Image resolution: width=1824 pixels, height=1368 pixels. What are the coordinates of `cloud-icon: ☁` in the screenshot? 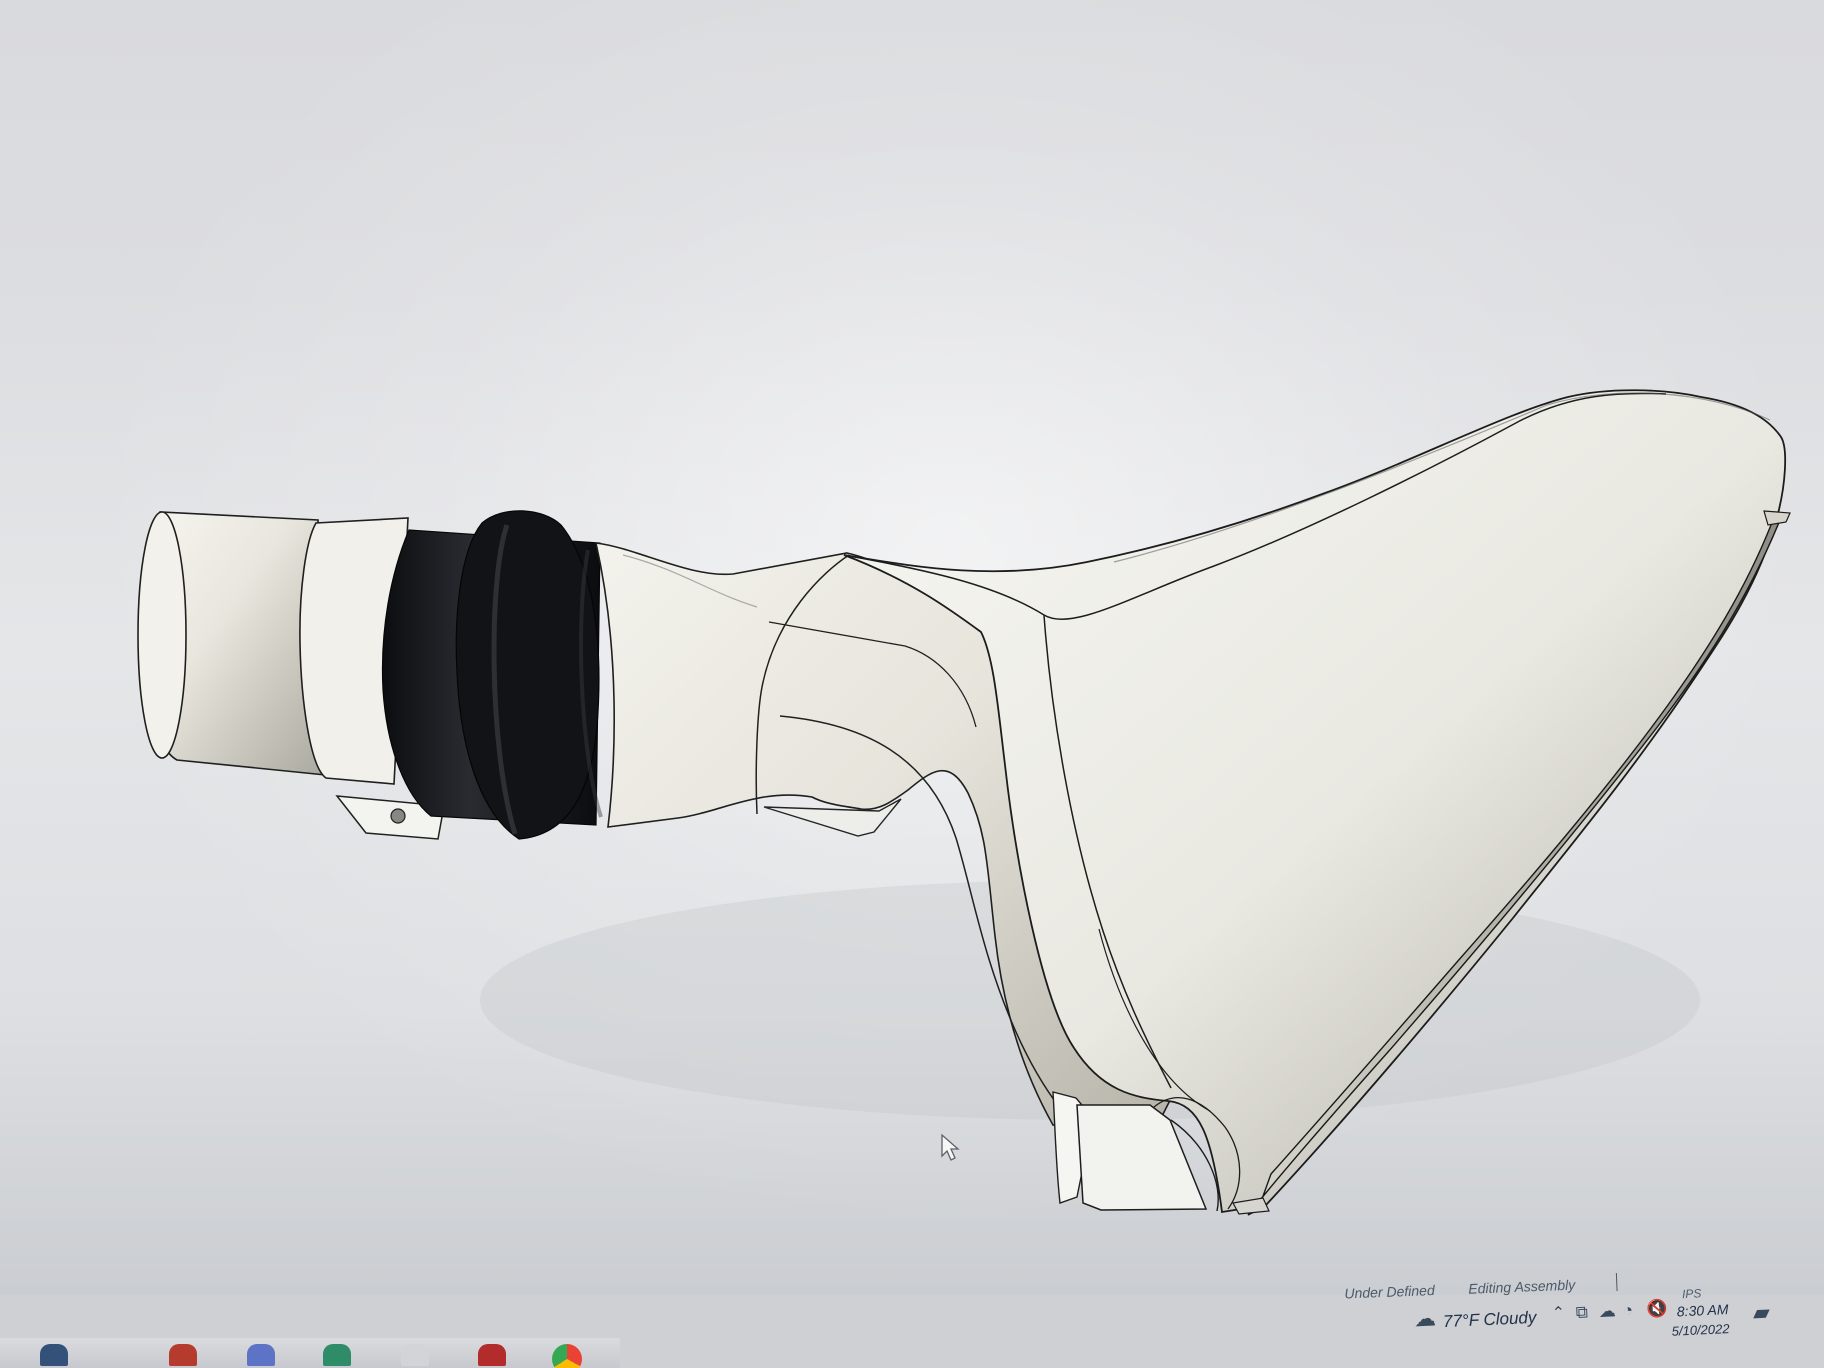 It's located at (1425, 1318).